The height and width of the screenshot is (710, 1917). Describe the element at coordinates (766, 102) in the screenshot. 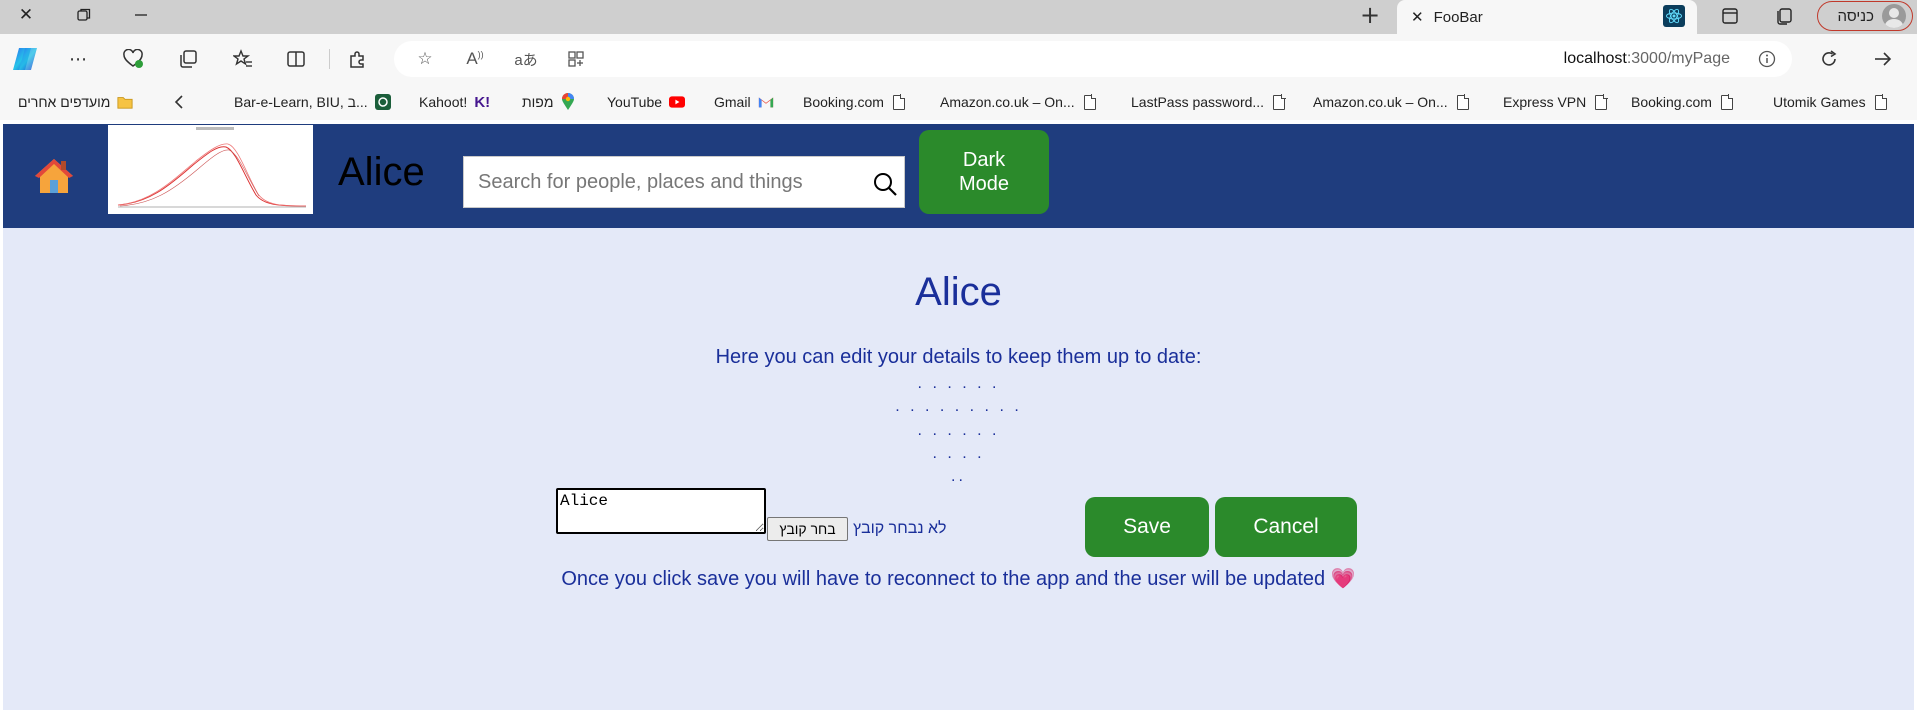

I see `gmail-icon` at that location.